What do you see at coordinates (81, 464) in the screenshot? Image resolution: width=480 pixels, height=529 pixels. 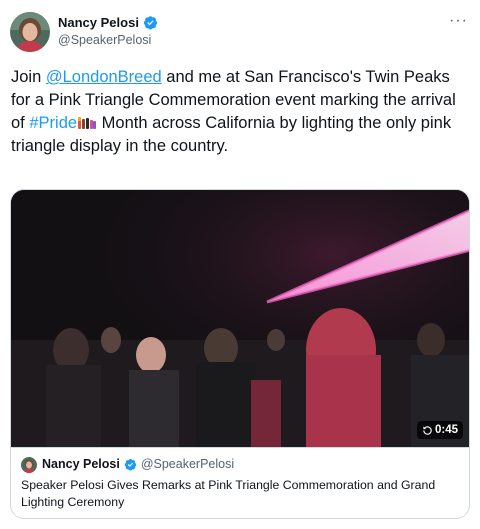 I see `quoted-author-name: Nancy Pelosi` at bounding box center [81, 464].